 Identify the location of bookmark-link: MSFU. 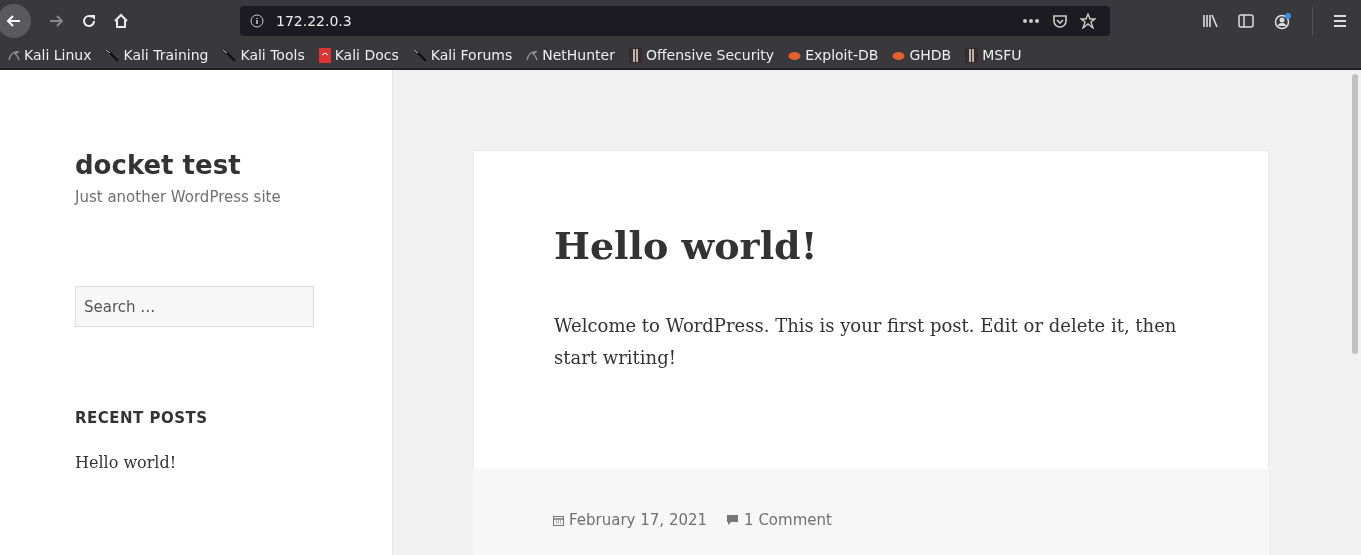
(993, 55).